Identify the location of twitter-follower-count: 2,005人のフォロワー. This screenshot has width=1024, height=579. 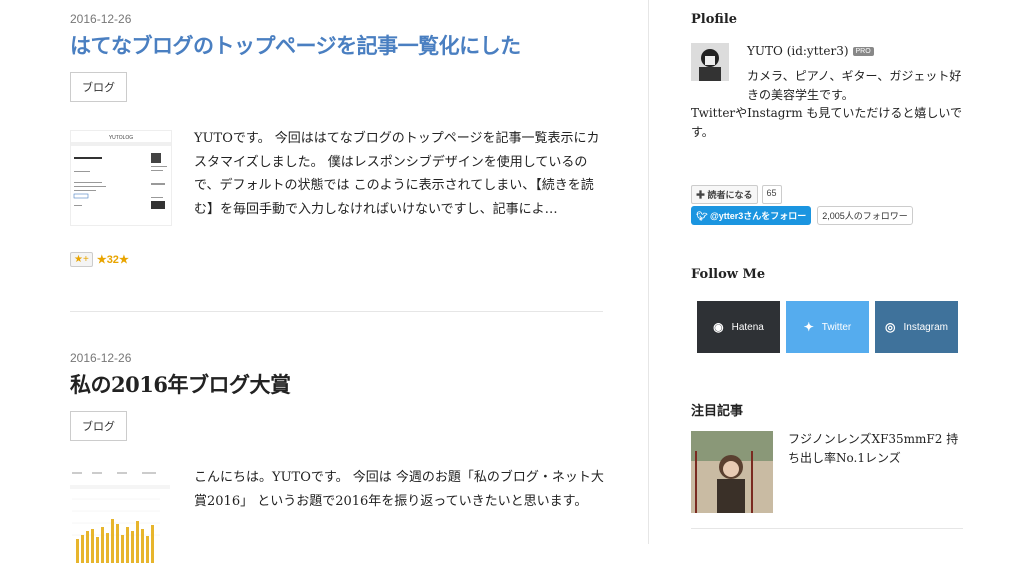
(865, 215).